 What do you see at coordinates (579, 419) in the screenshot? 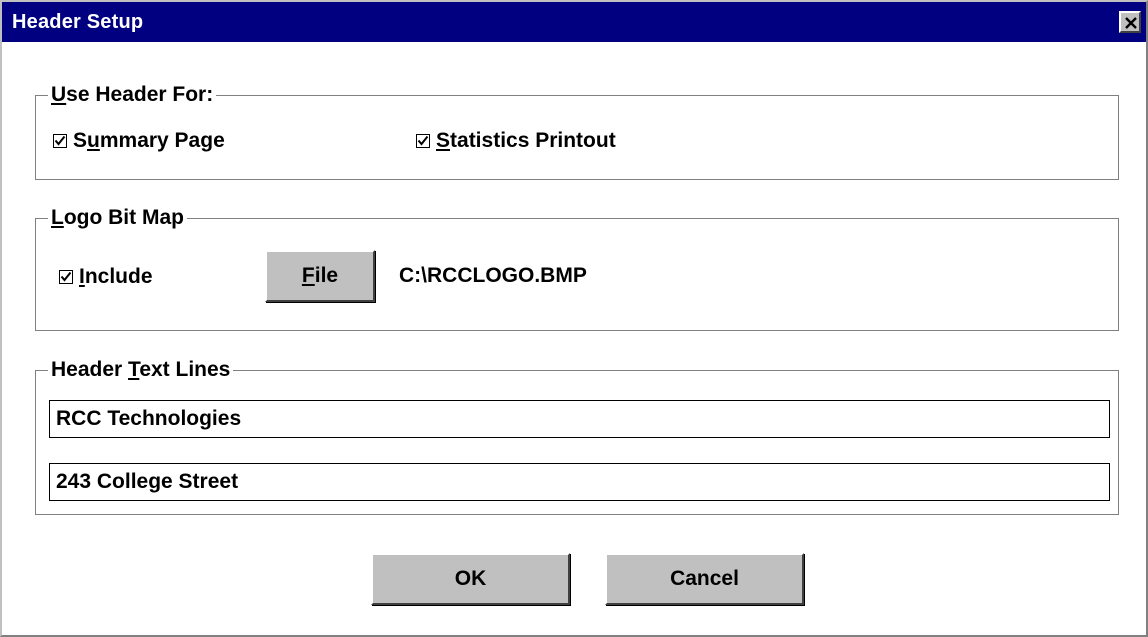
I see `header-line-1-input: RCC Technologies` at bounding box center [579, 419].